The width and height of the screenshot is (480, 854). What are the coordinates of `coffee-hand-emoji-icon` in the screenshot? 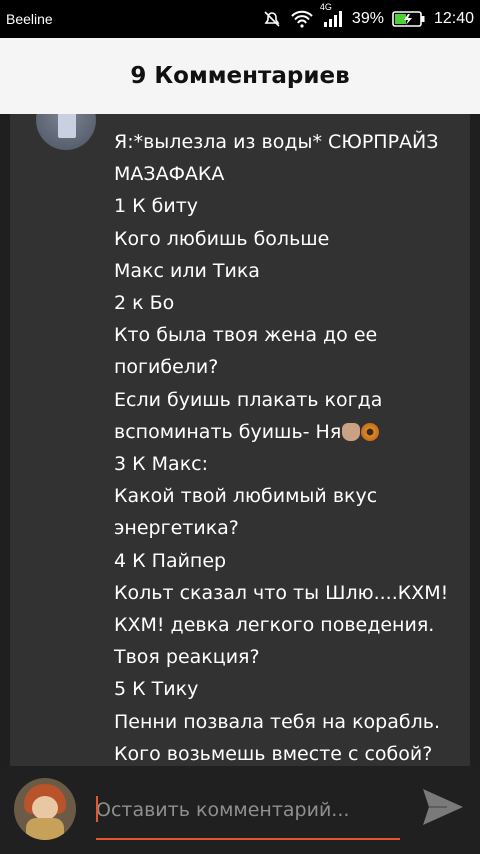 It's located at (351, 431).